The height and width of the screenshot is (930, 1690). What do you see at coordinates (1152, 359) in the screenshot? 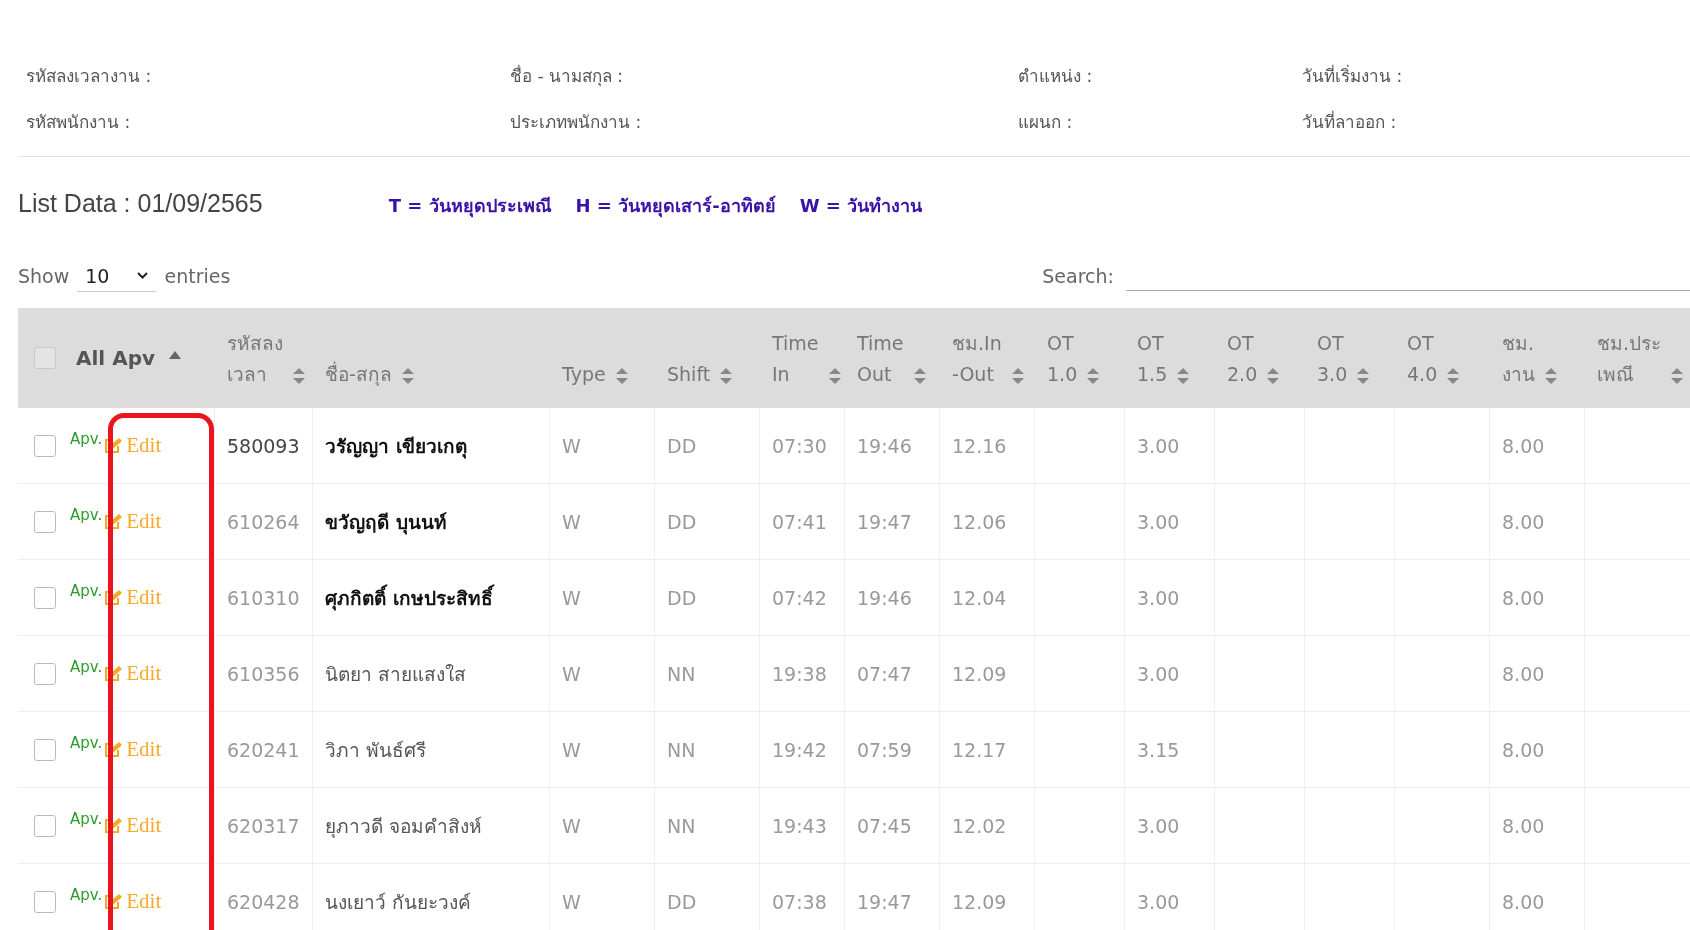
I see `column-header: OT 1.5` at bounding box center [1152, 359].